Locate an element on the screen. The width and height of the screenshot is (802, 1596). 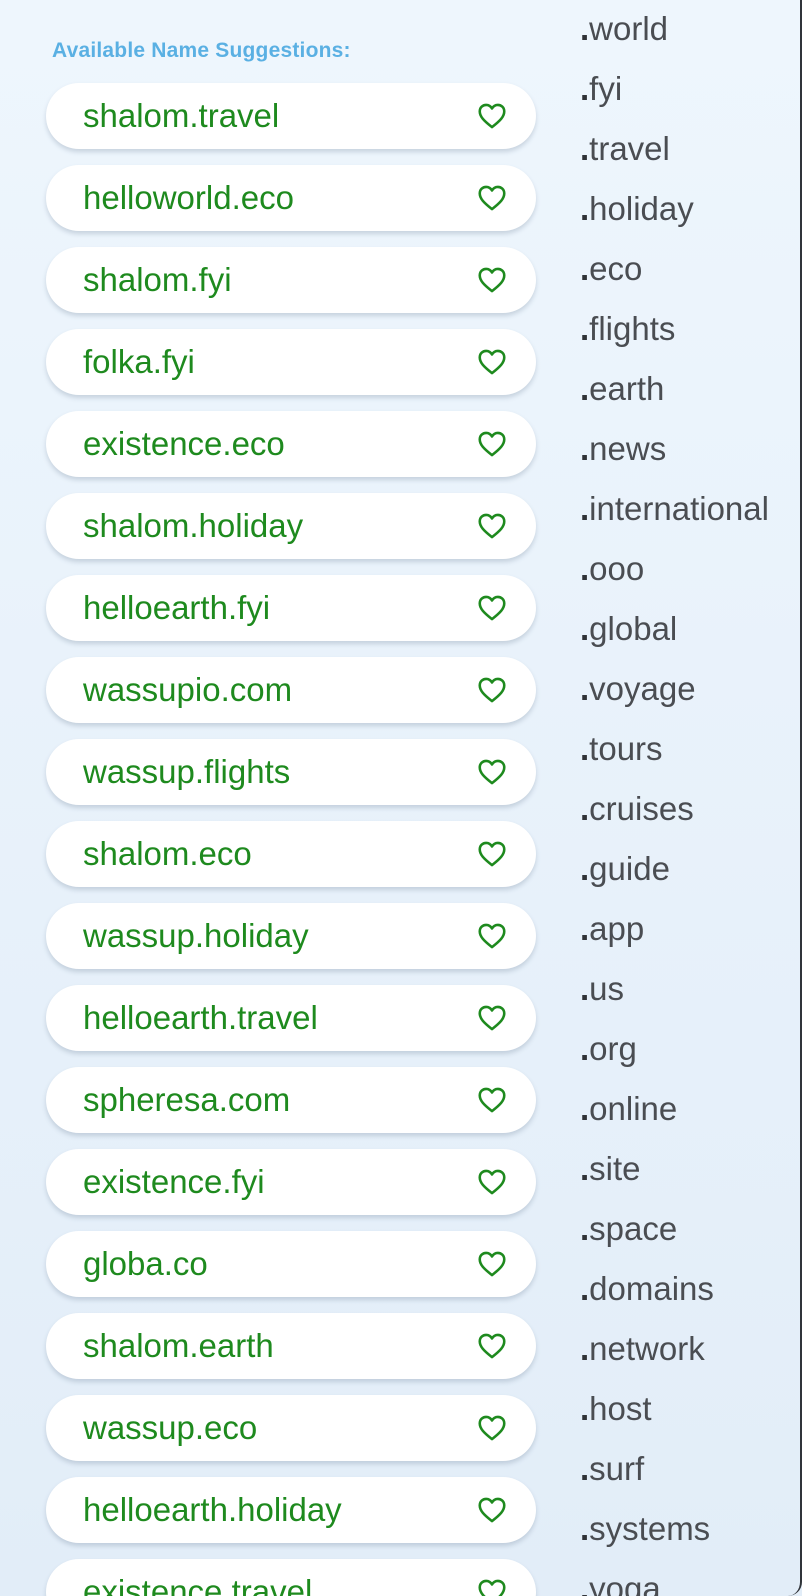
tld-item: .news is located at coordinates (685, 455).